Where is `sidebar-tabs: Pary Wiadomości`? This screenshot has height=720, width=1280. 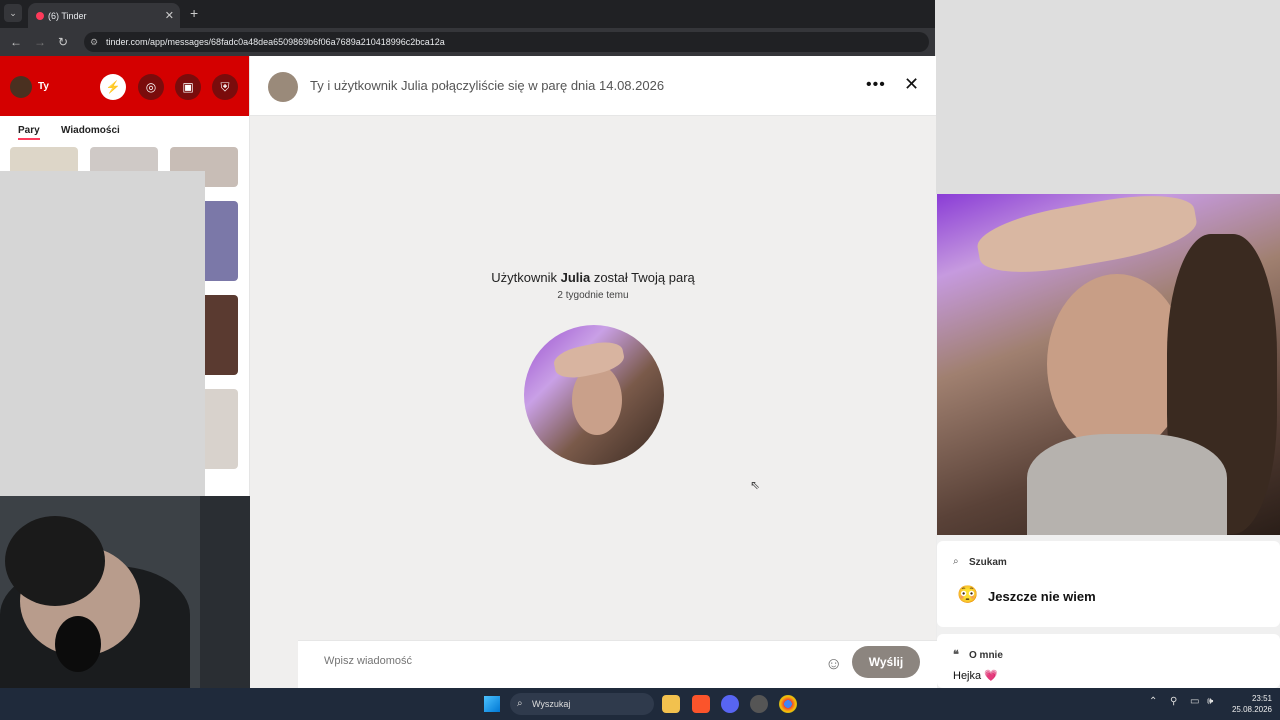 sidebar-tabs: Pary Wiadomości is located at coordinates (124, 131).